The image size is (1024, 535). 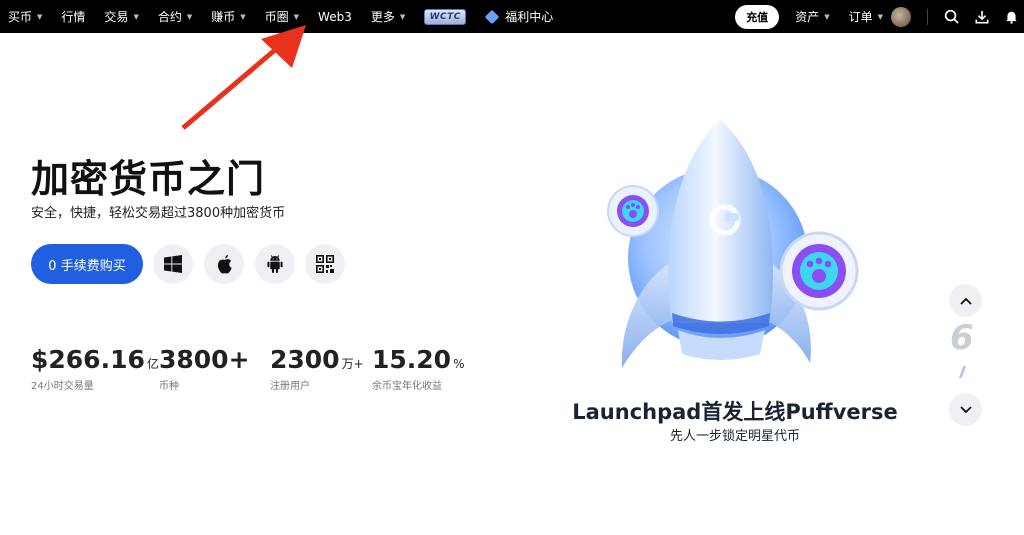 I want to click on nav-item-buy: 买币 ▼, so click(x=25, y=16).